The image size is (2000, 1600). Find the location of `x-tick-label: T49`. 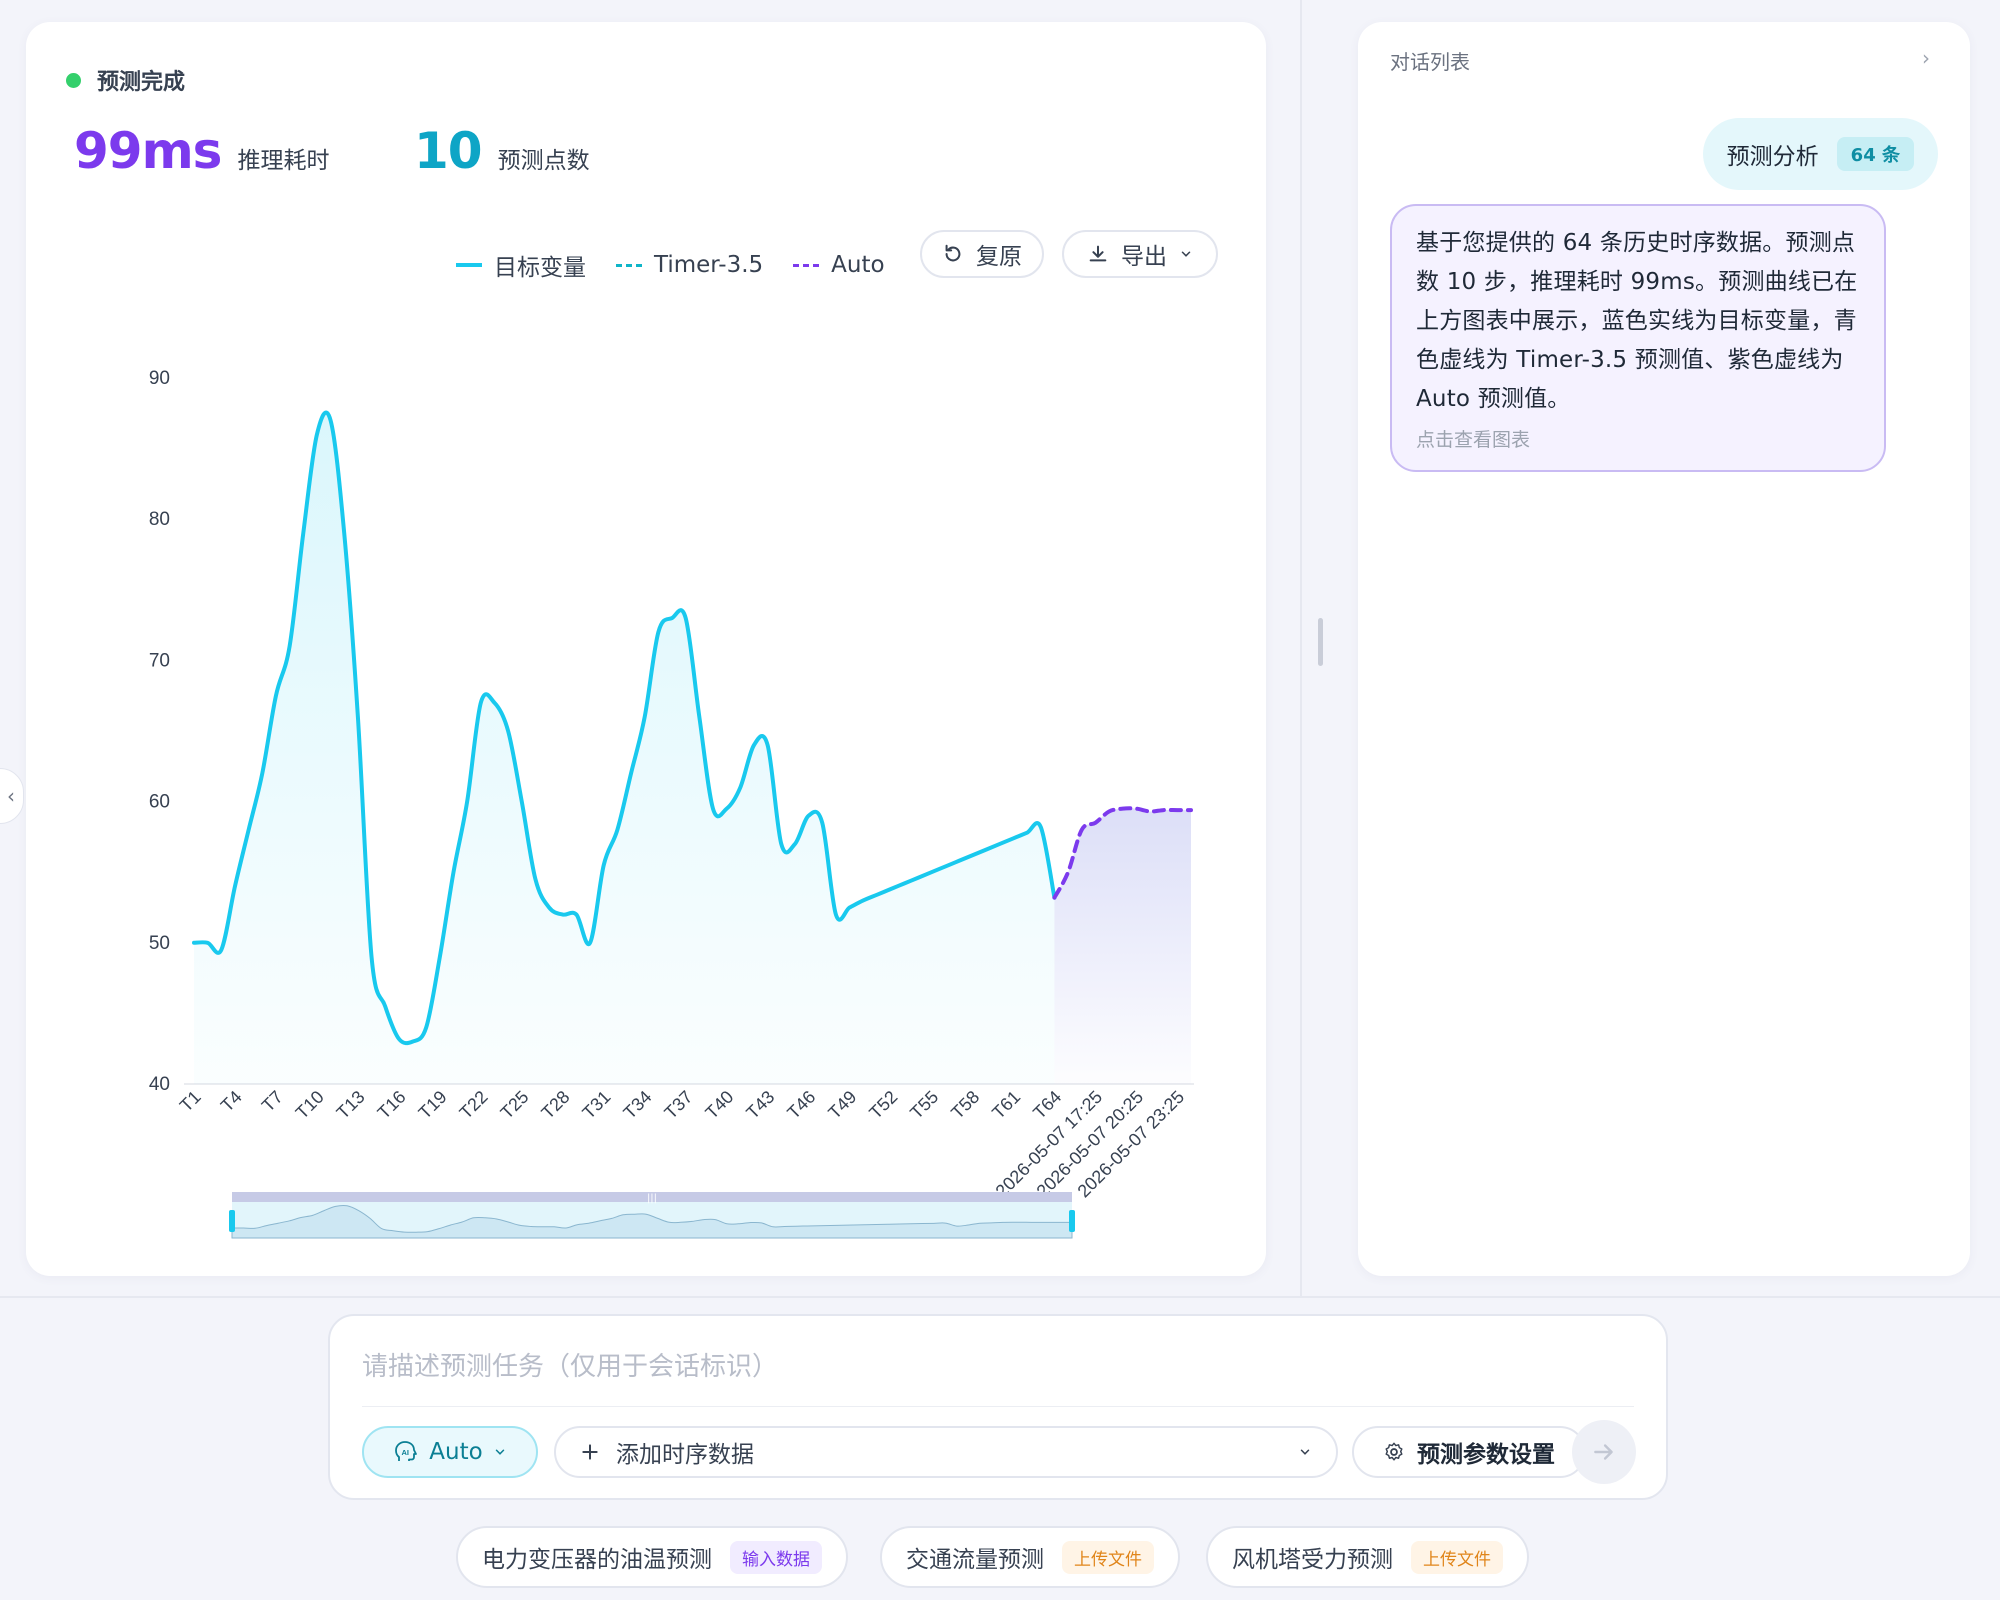

x-tick-label: T49 is located at coordinates (842, 1105).